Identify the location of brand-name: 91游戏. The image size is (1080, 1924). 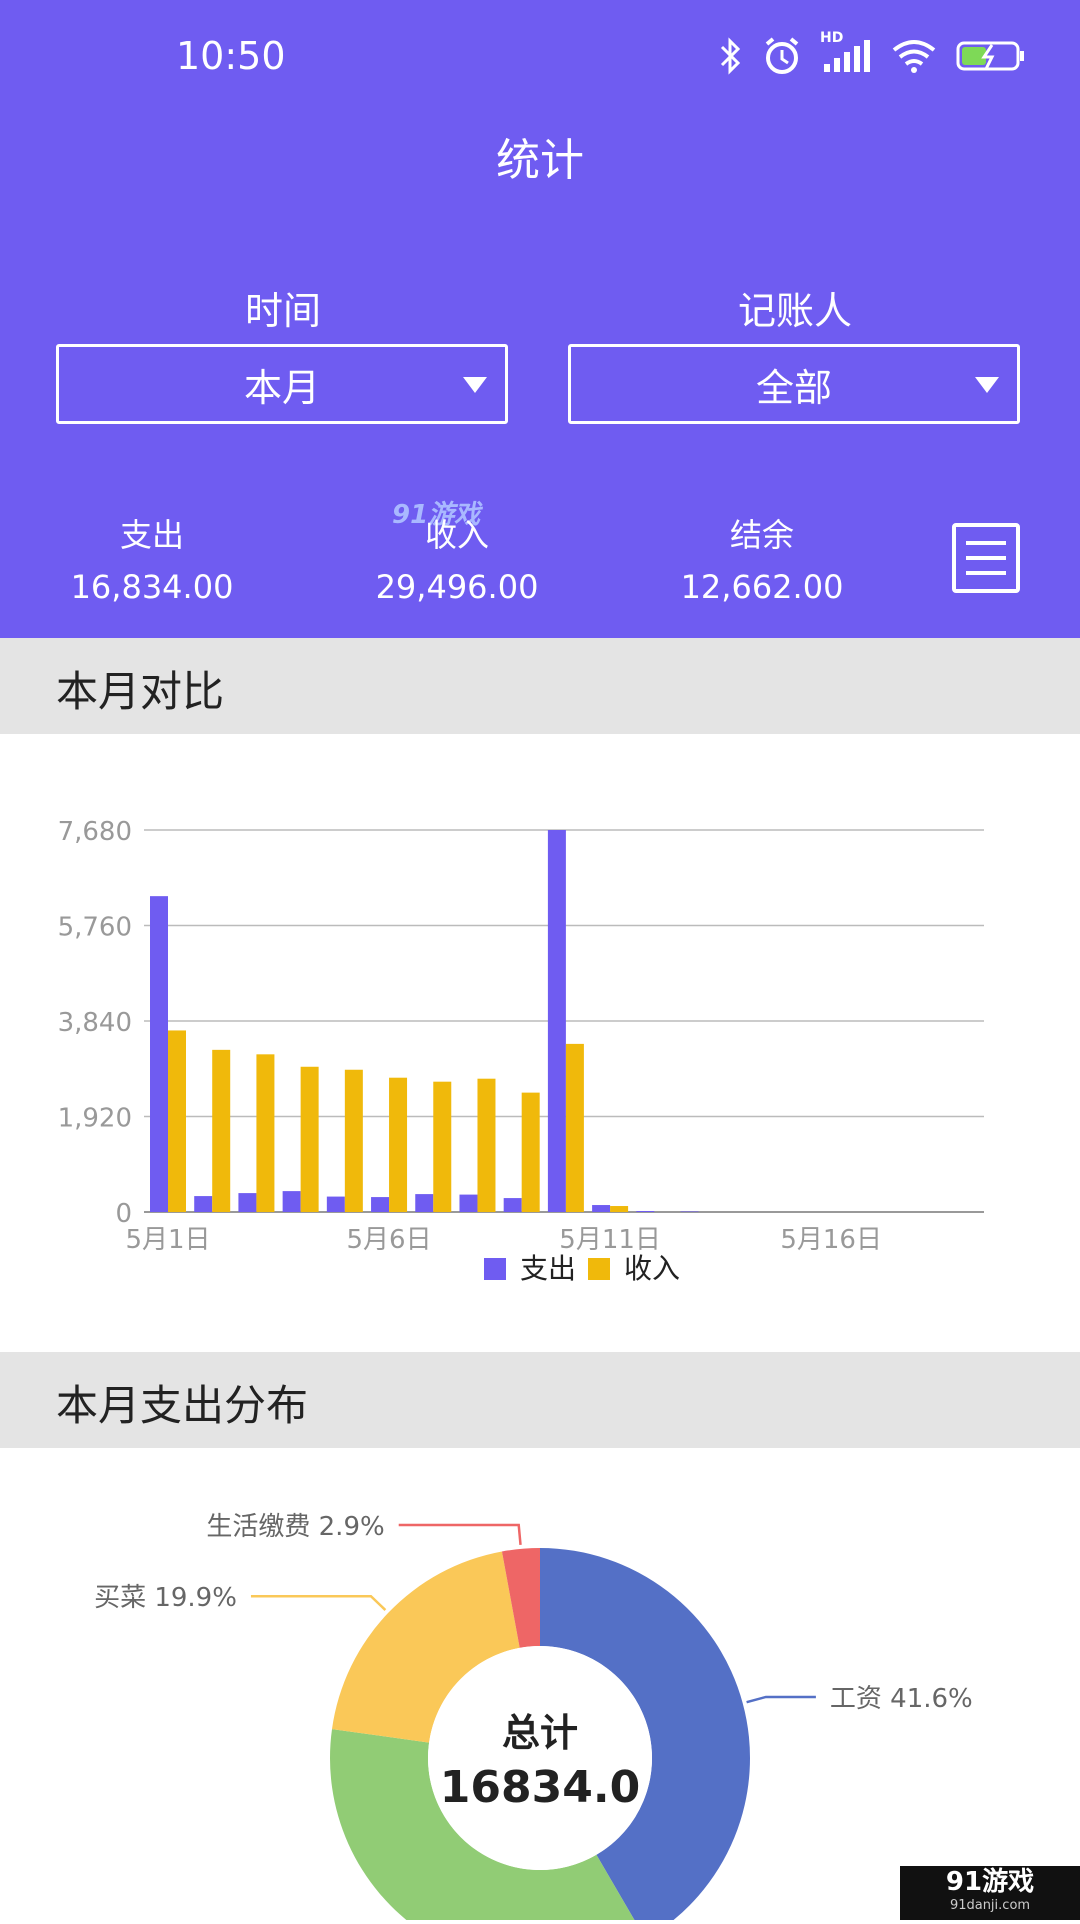
(990, 1882).